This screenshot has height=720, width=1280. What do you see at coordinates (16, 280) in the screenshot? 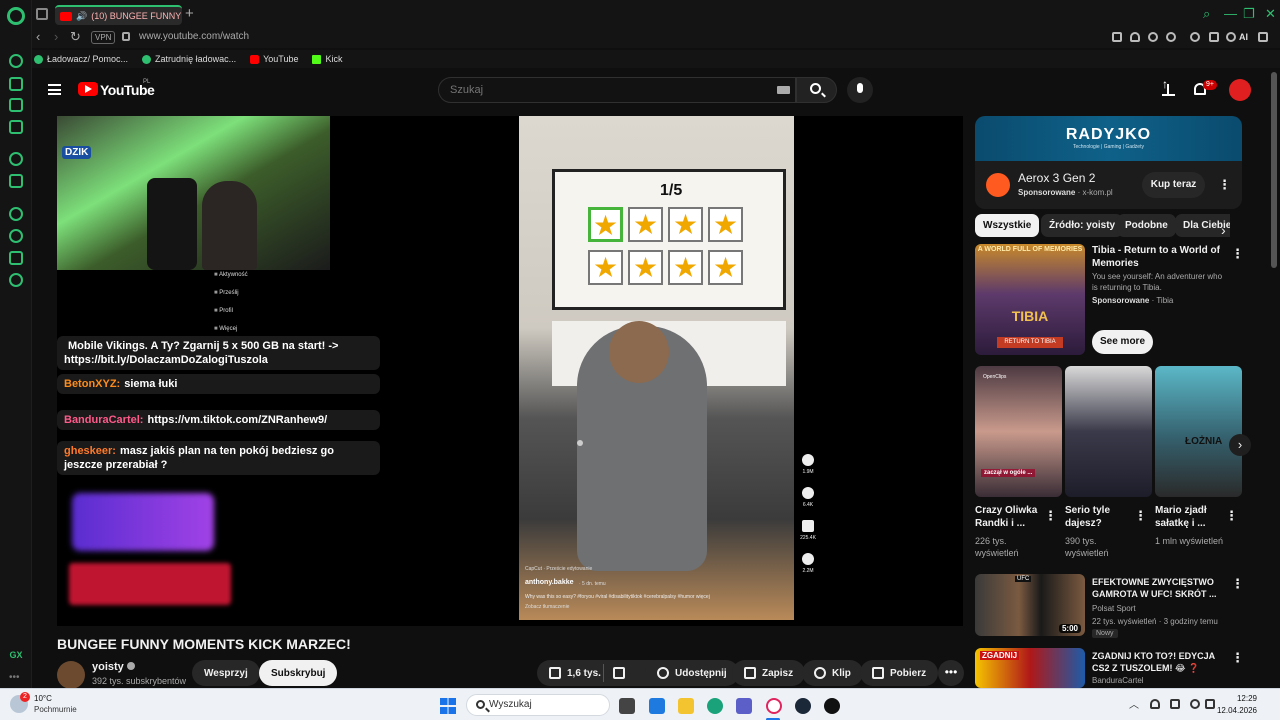
I see `settings-gear-icon` at bounding box center [16, 280].